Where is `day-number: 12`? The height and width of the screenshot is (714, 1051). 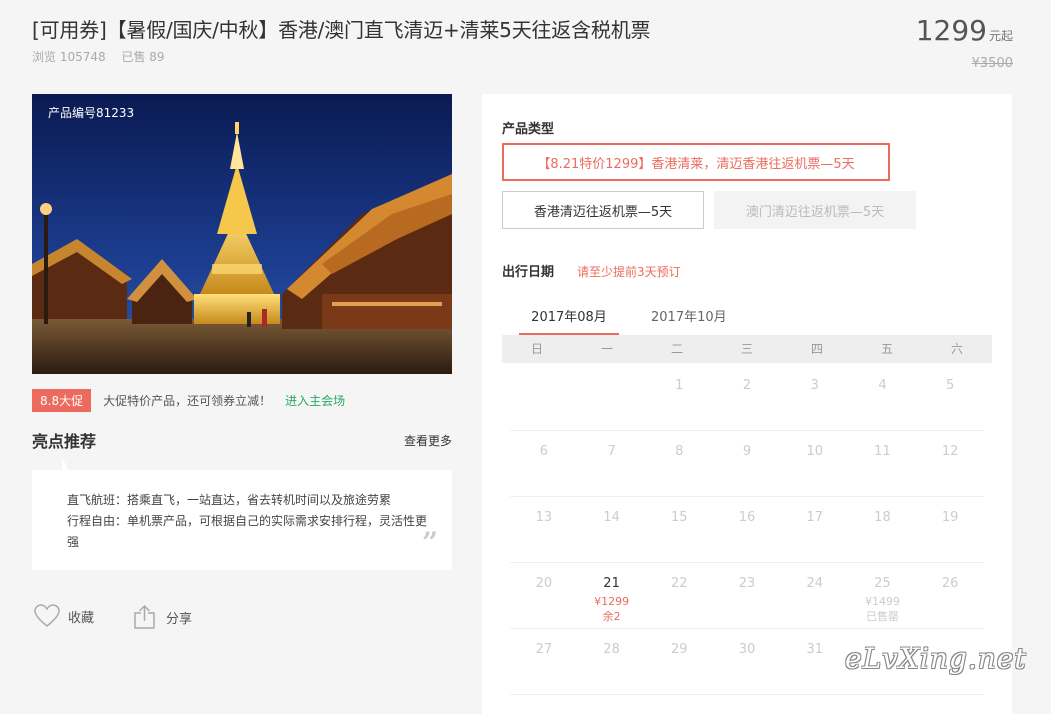
day-number: 12 is located at coordinates (950, 451).